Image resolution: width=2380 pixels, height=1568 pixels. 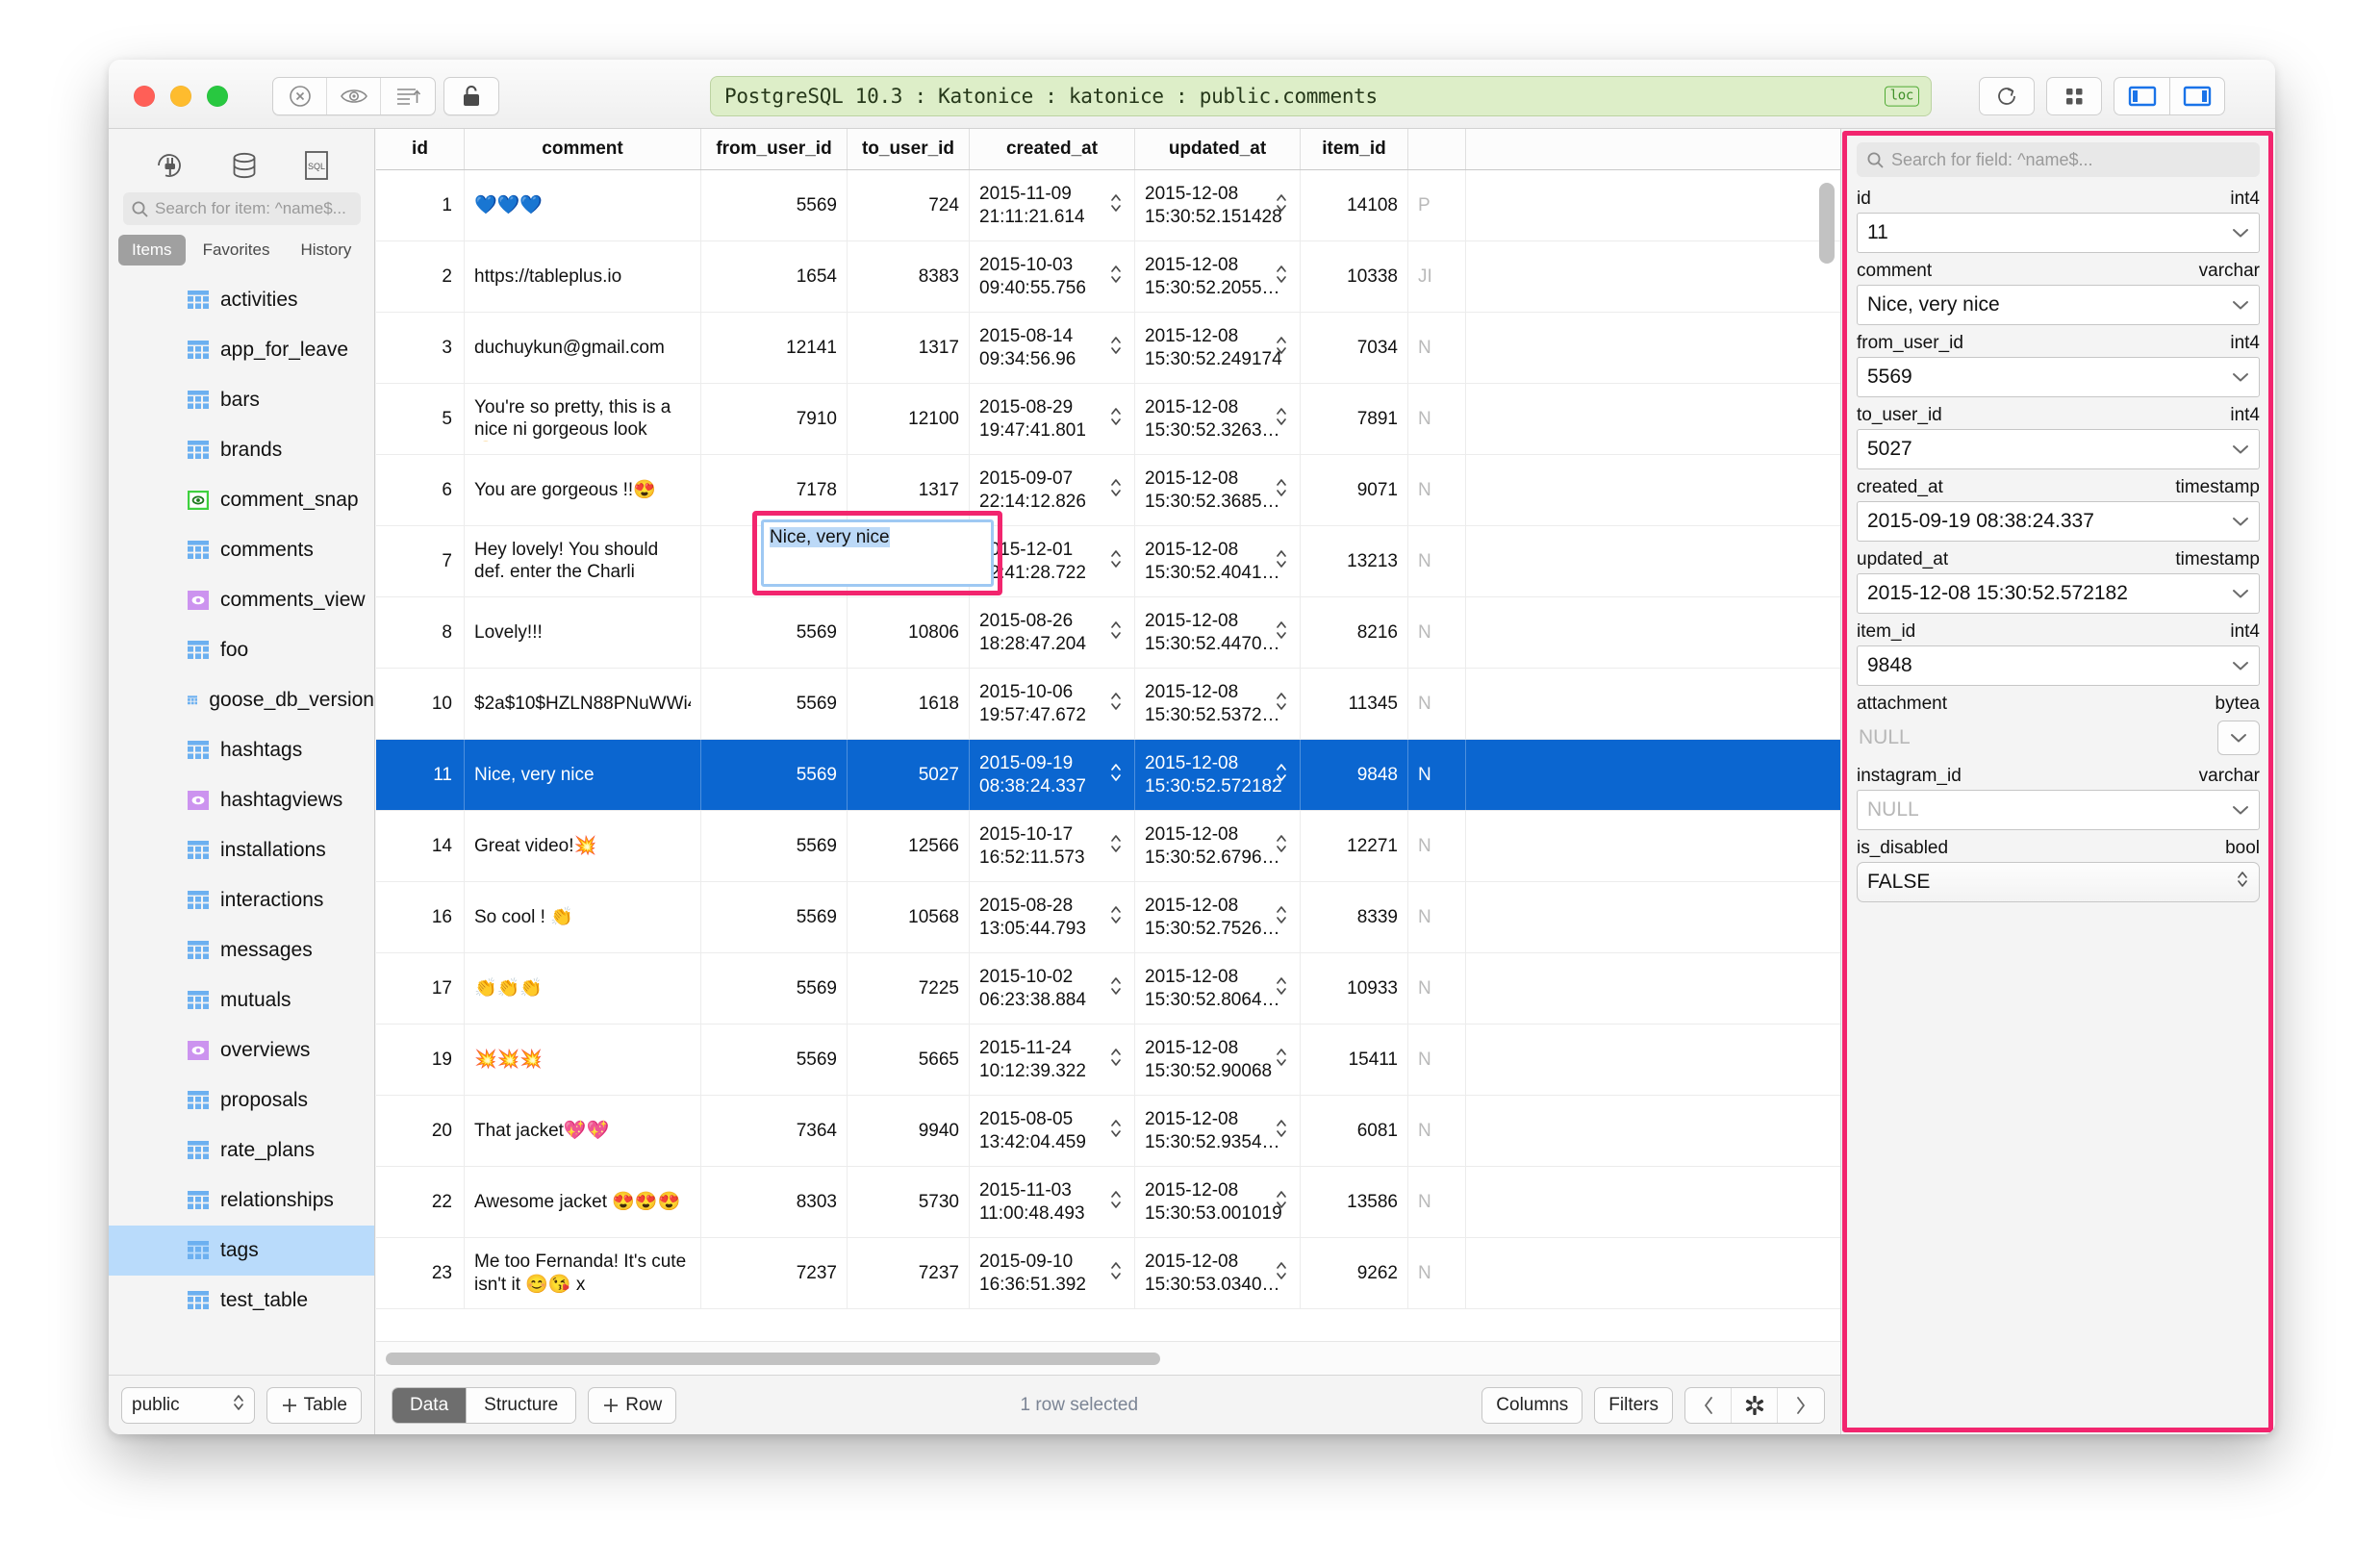 What do you see at coordinates (421, 704) in the screenshot?
I see `cell-id: 10` at bounding box center [421, 704].